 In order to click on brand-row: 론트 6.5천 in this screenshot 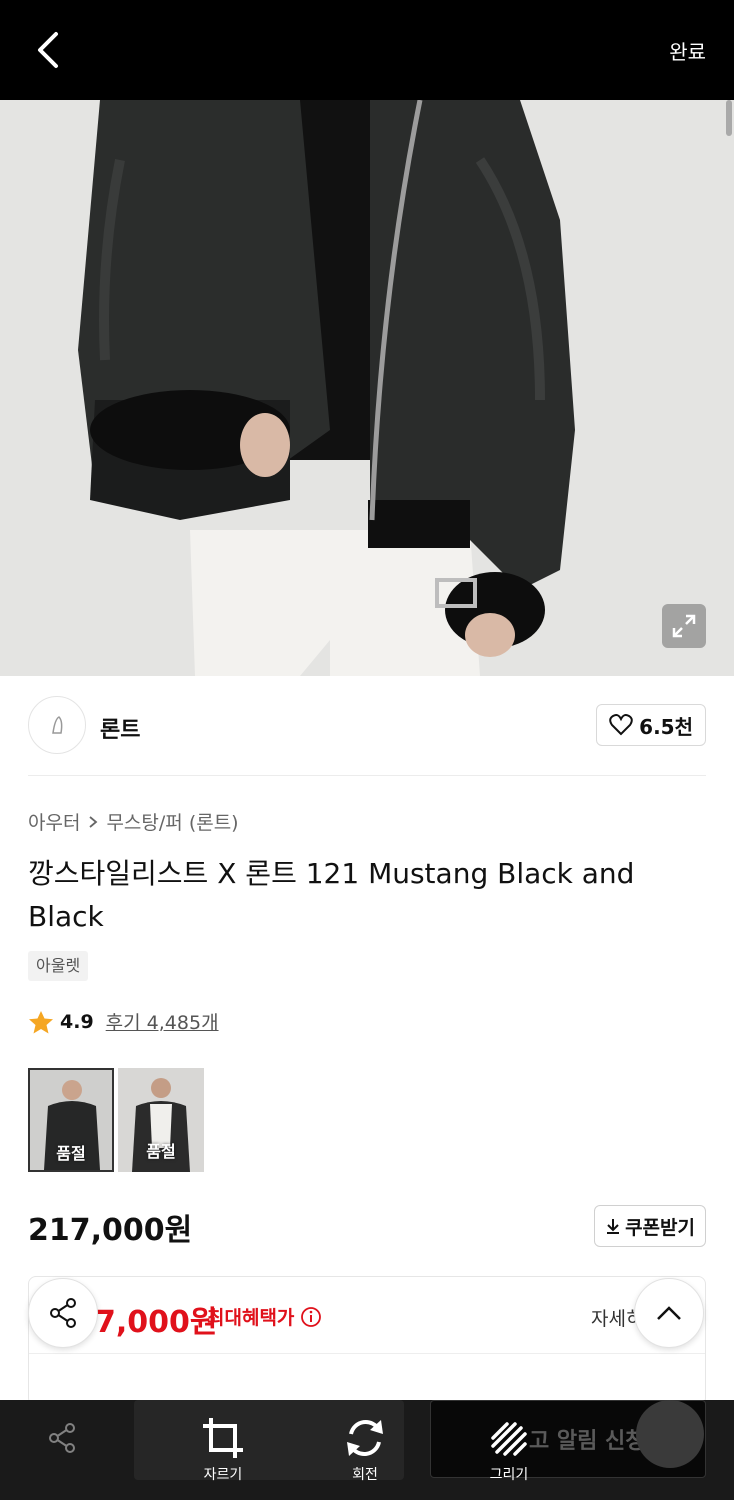, I will do `click(367, 726)`.